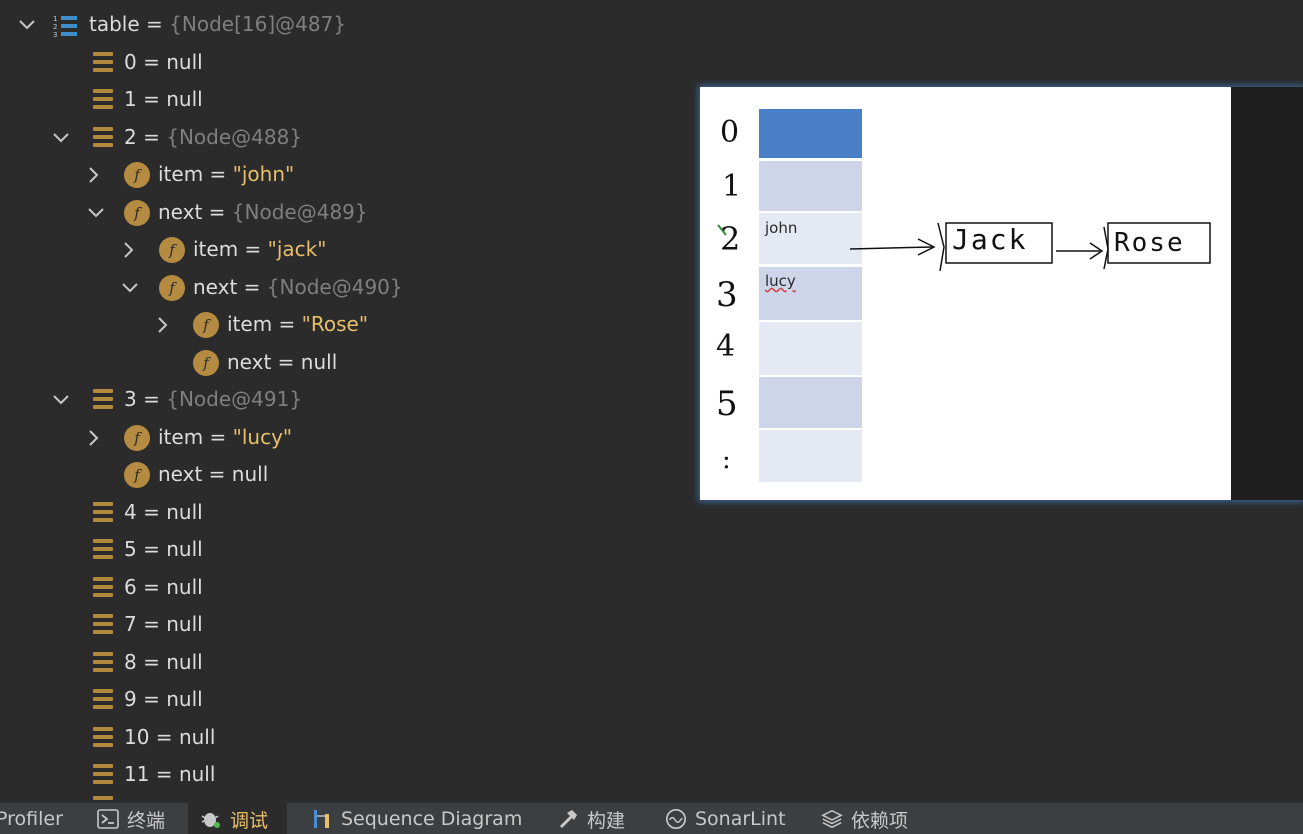  What do you see at coordinates (297, 249) in the screenshot?
I see `variable-value: "jack"` at bounding box center [297, 249].